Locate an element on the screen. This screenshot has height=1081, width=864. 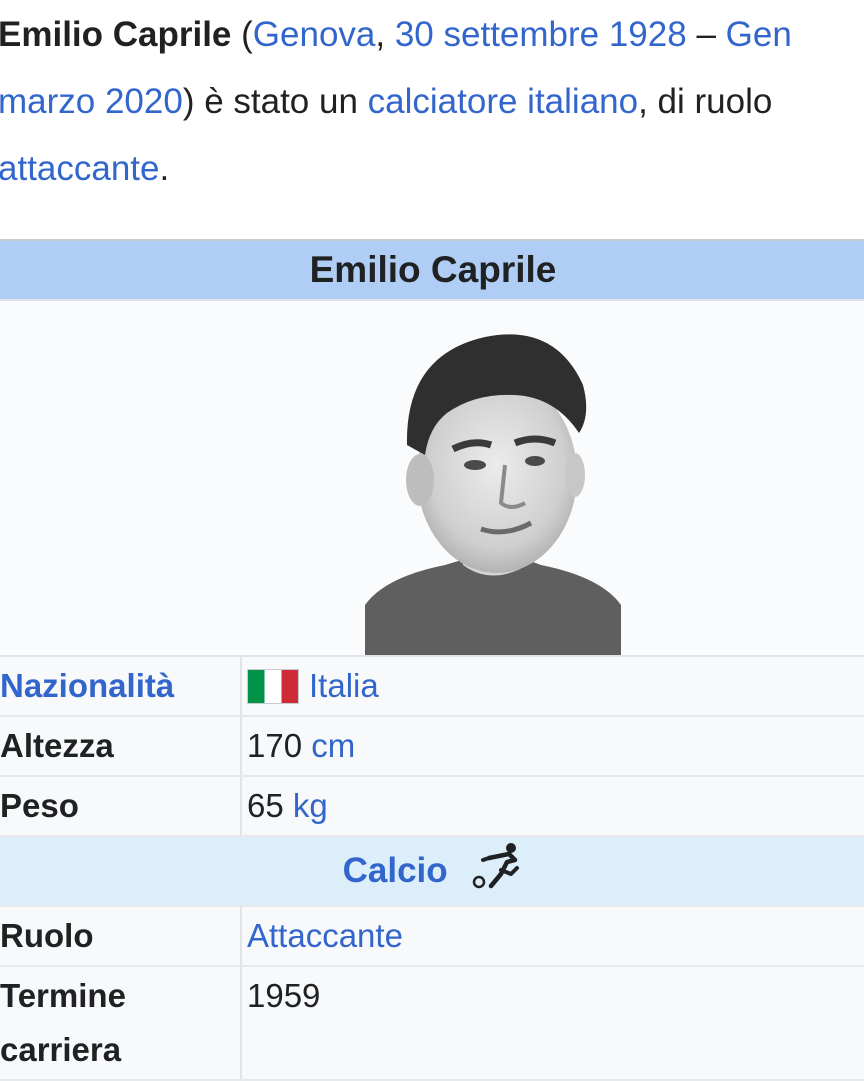
text-comma: , is located at coordinates (385, 34).